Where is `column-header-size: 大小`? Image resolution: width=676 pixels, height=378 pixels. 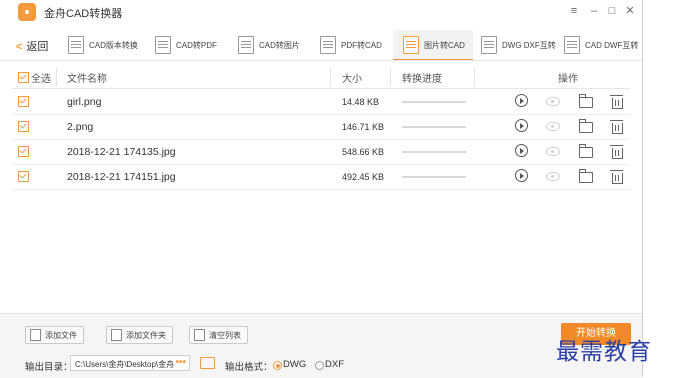 column-header-size: 大小 is located at coordinates (352, 79).